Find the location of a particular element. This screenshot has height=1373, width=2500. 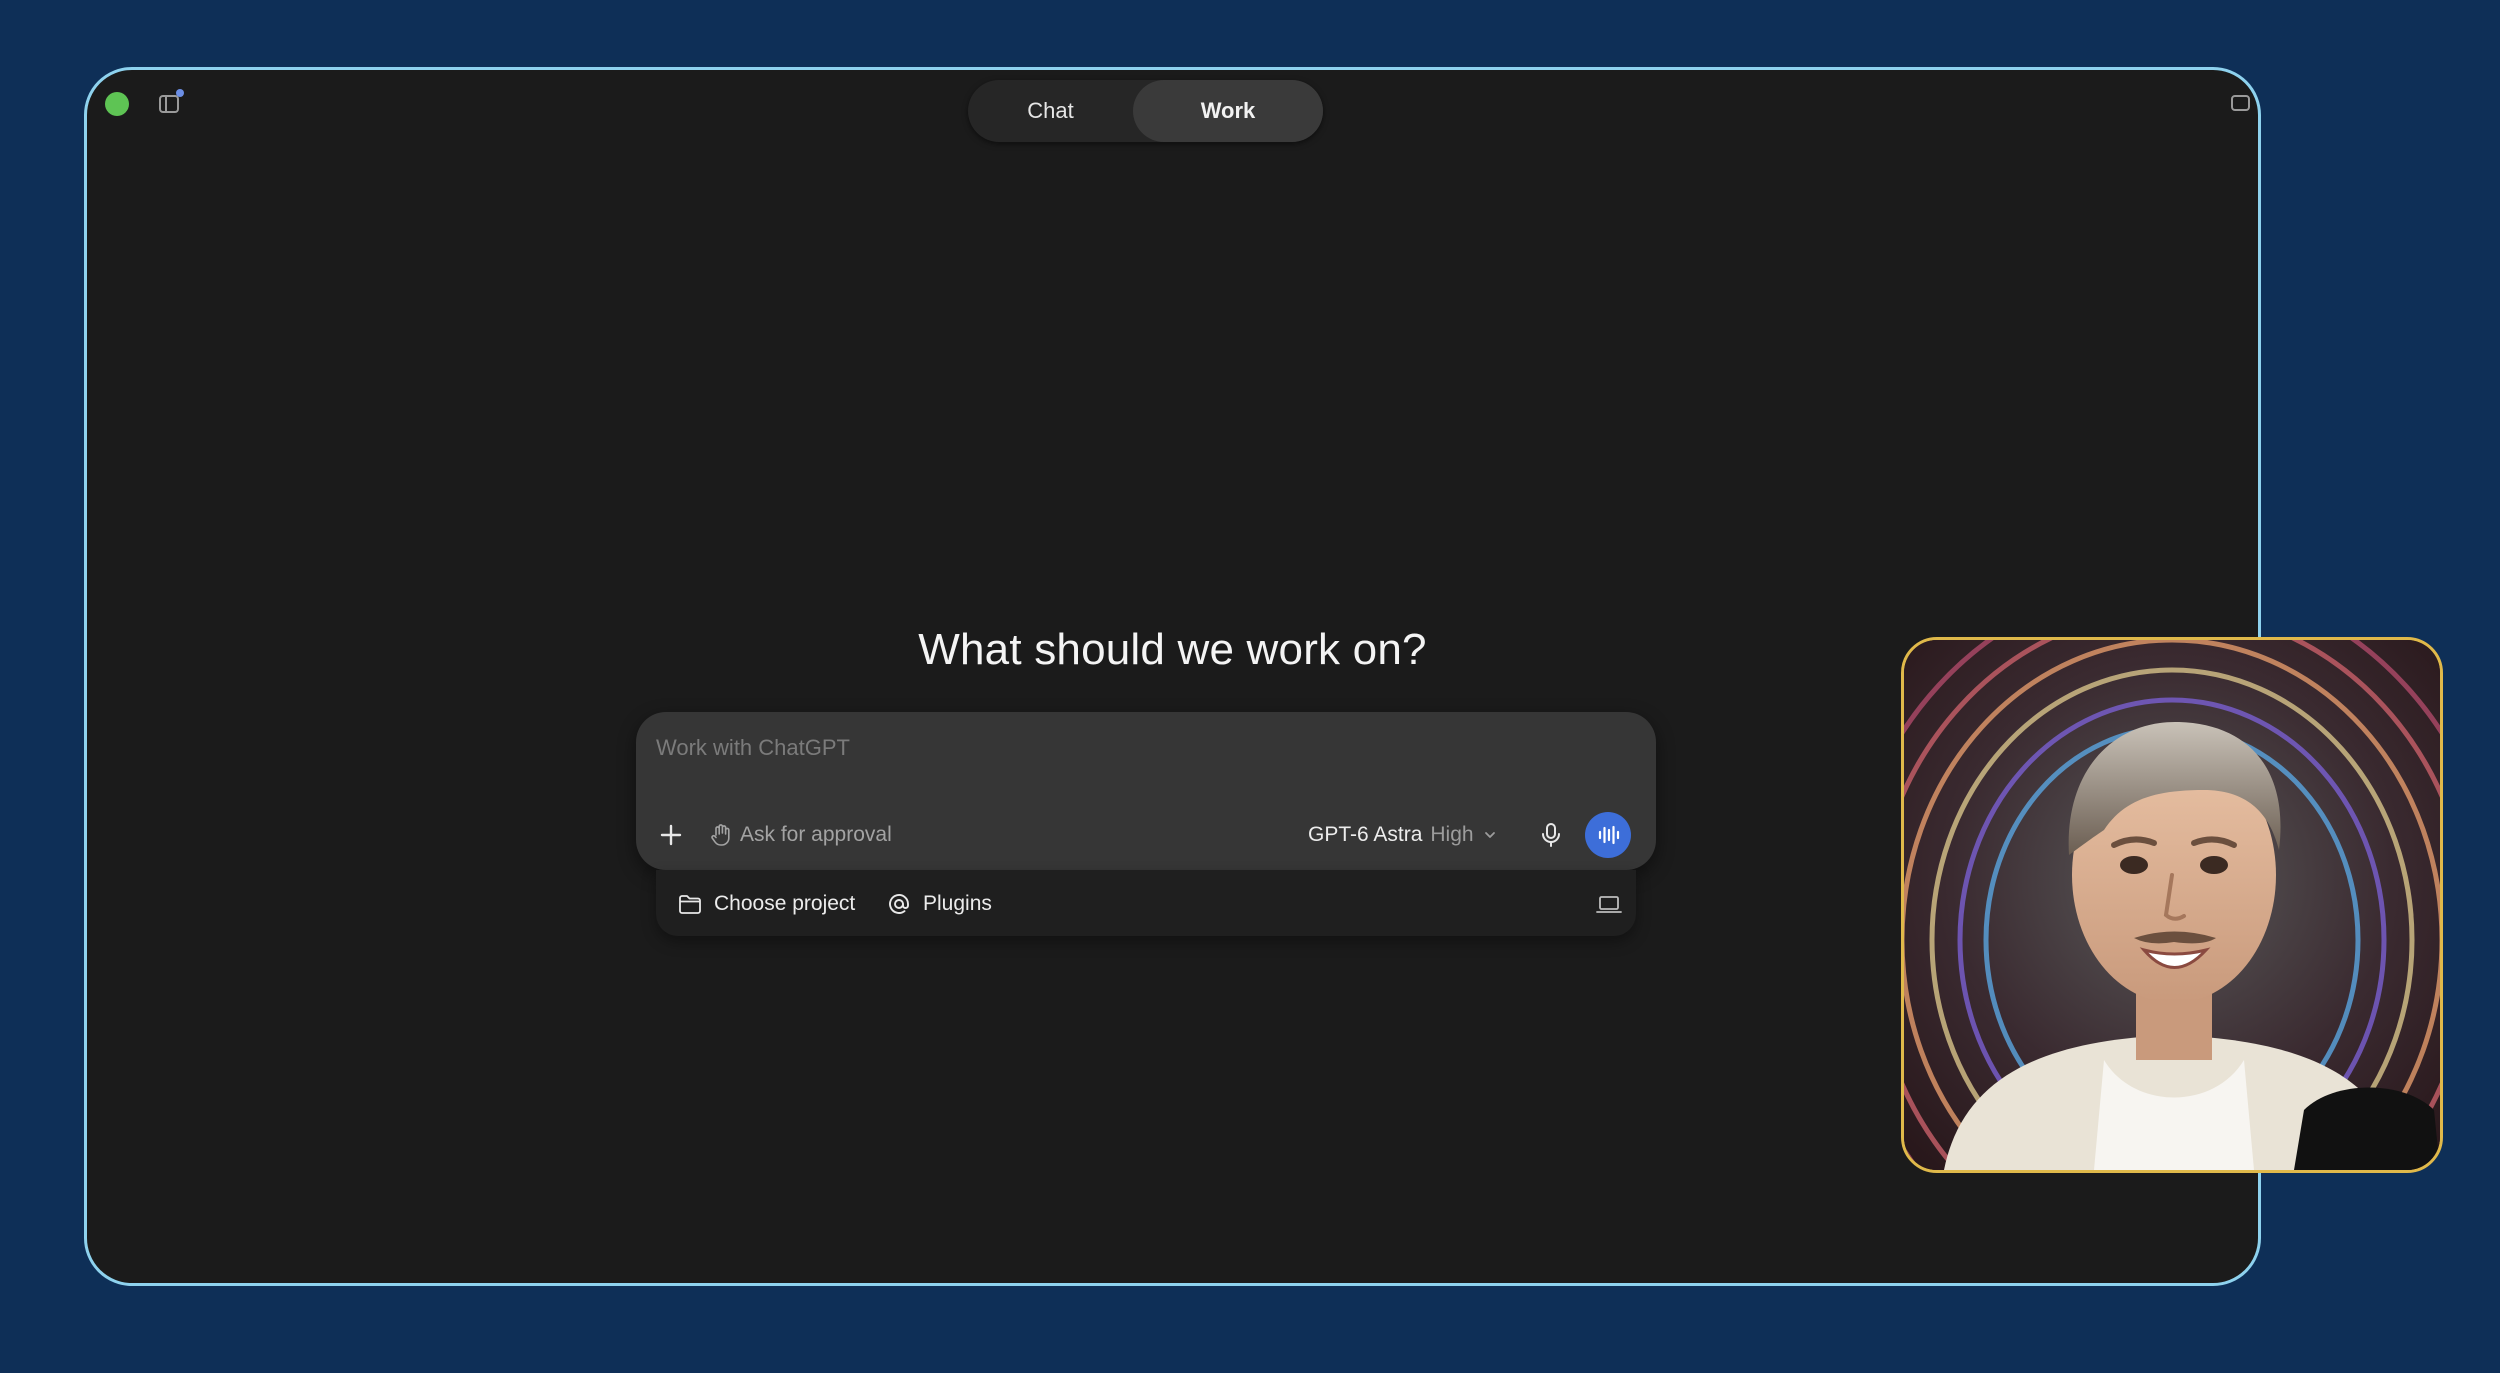

microphone-icon is located at coordinates (1551, 835).